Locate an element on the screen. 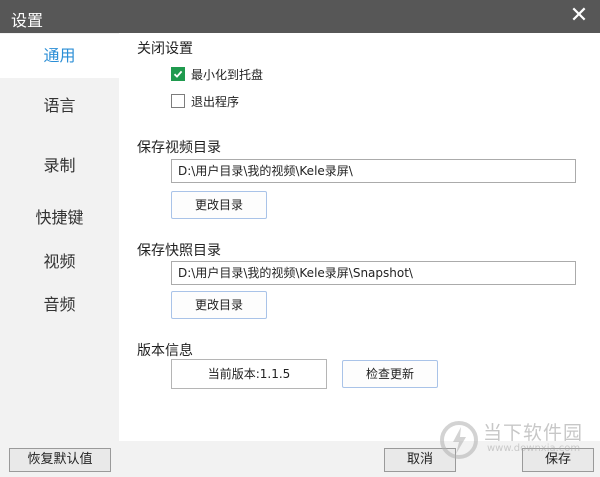 Image resolution: width=600 pixels, height=477 pixels. checkbox-checked-icon is located at coordinates (178, 74).